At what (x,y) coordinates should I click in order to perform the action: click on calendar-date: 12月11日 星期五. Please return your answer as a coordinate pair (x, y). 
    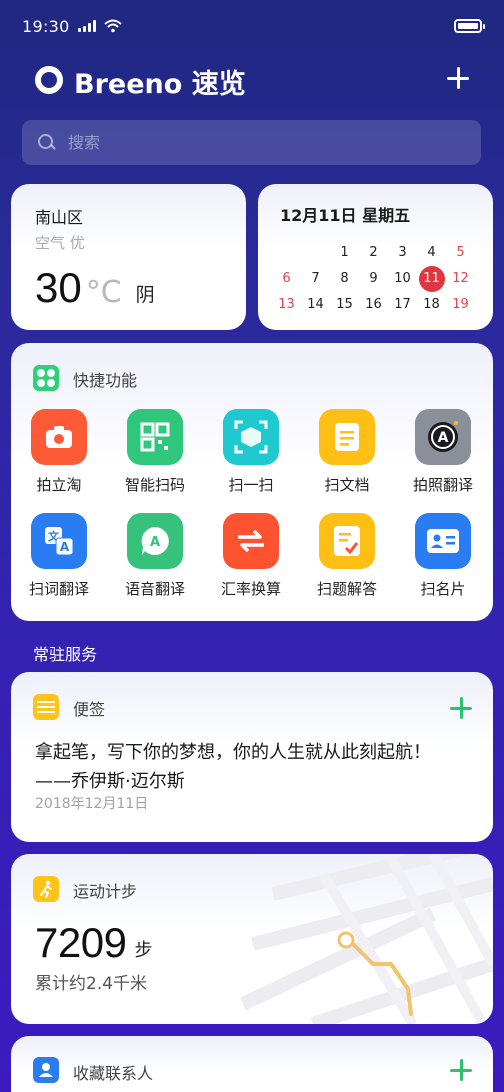
    Looking at the image, I should click on (345, 215).